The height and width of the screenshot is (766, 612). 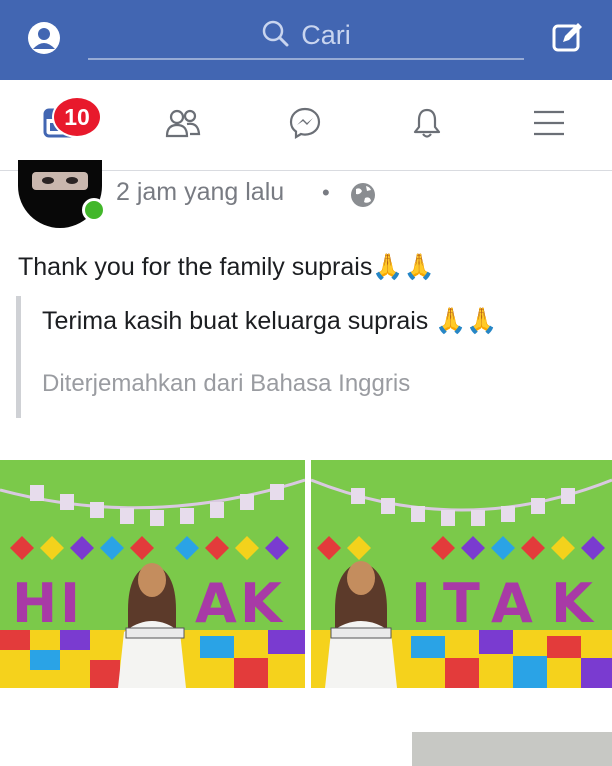 I want to click on post-photo-1: HI AK, so click(x=152, y=574).